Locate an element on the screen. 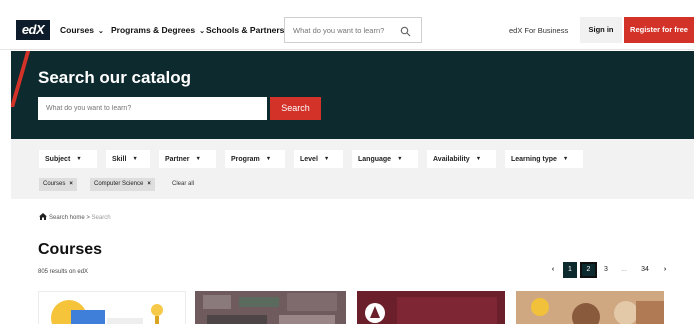 Image resolution: width=694 pixels, height=324 pixels. filter-availability: Availability ▼ is located at coordinates (461, 159).